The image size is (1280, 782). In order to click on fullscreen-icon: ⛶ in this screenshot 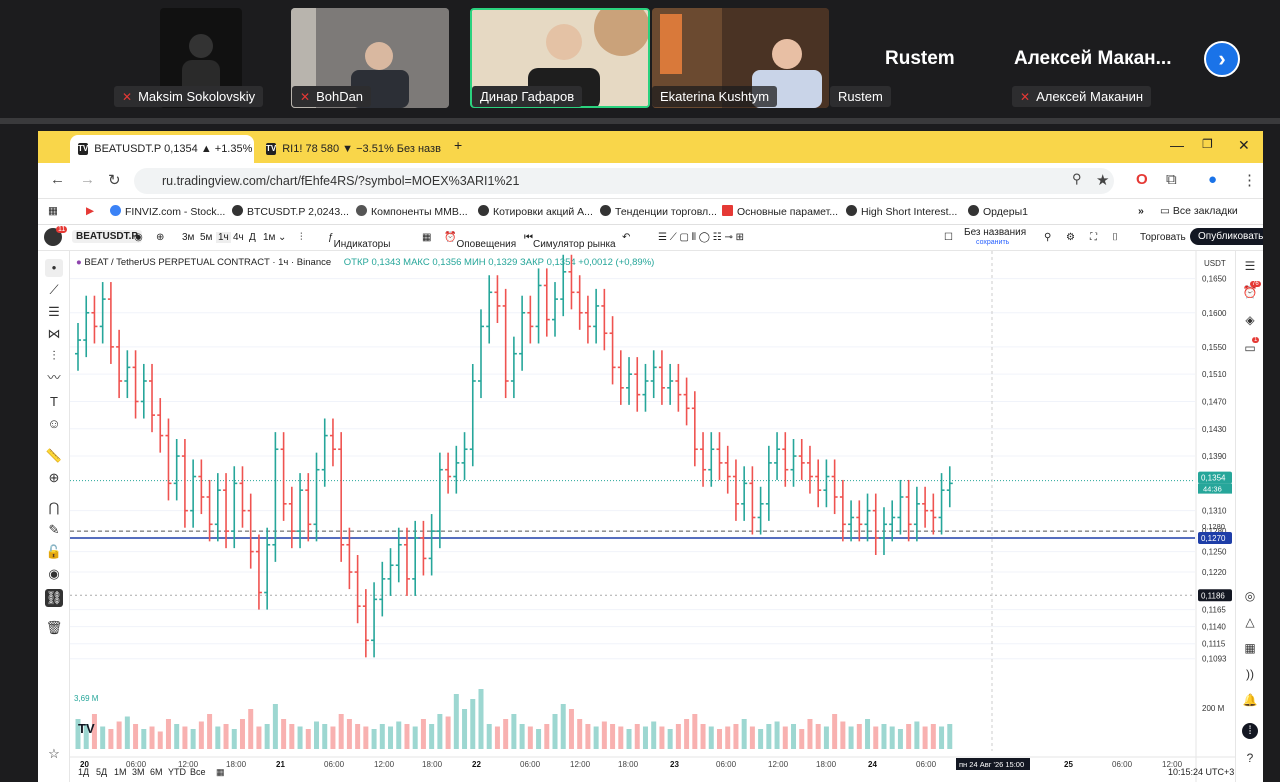, I will do `click(1093, 237)`.